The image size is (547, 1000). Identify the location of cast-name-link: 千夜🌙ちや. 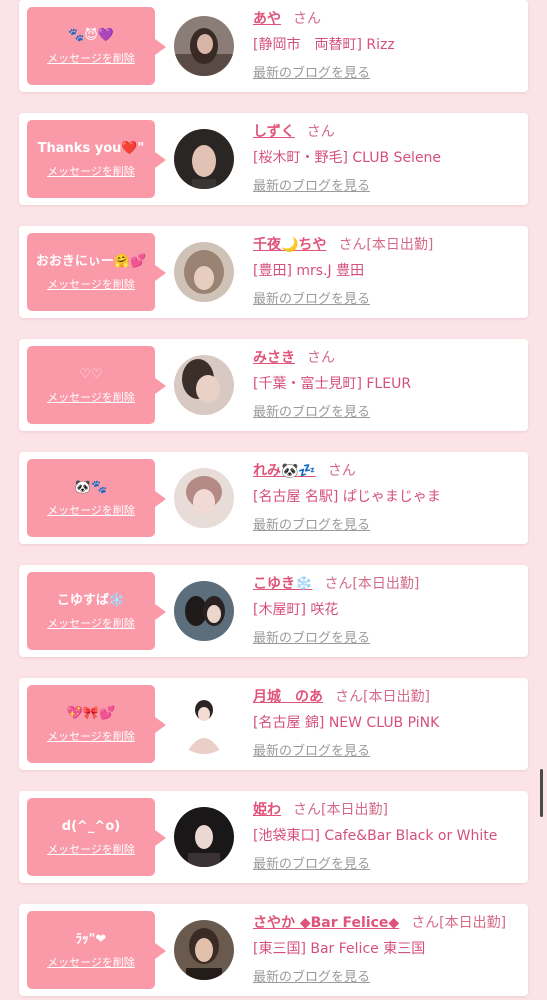
(289, 245).